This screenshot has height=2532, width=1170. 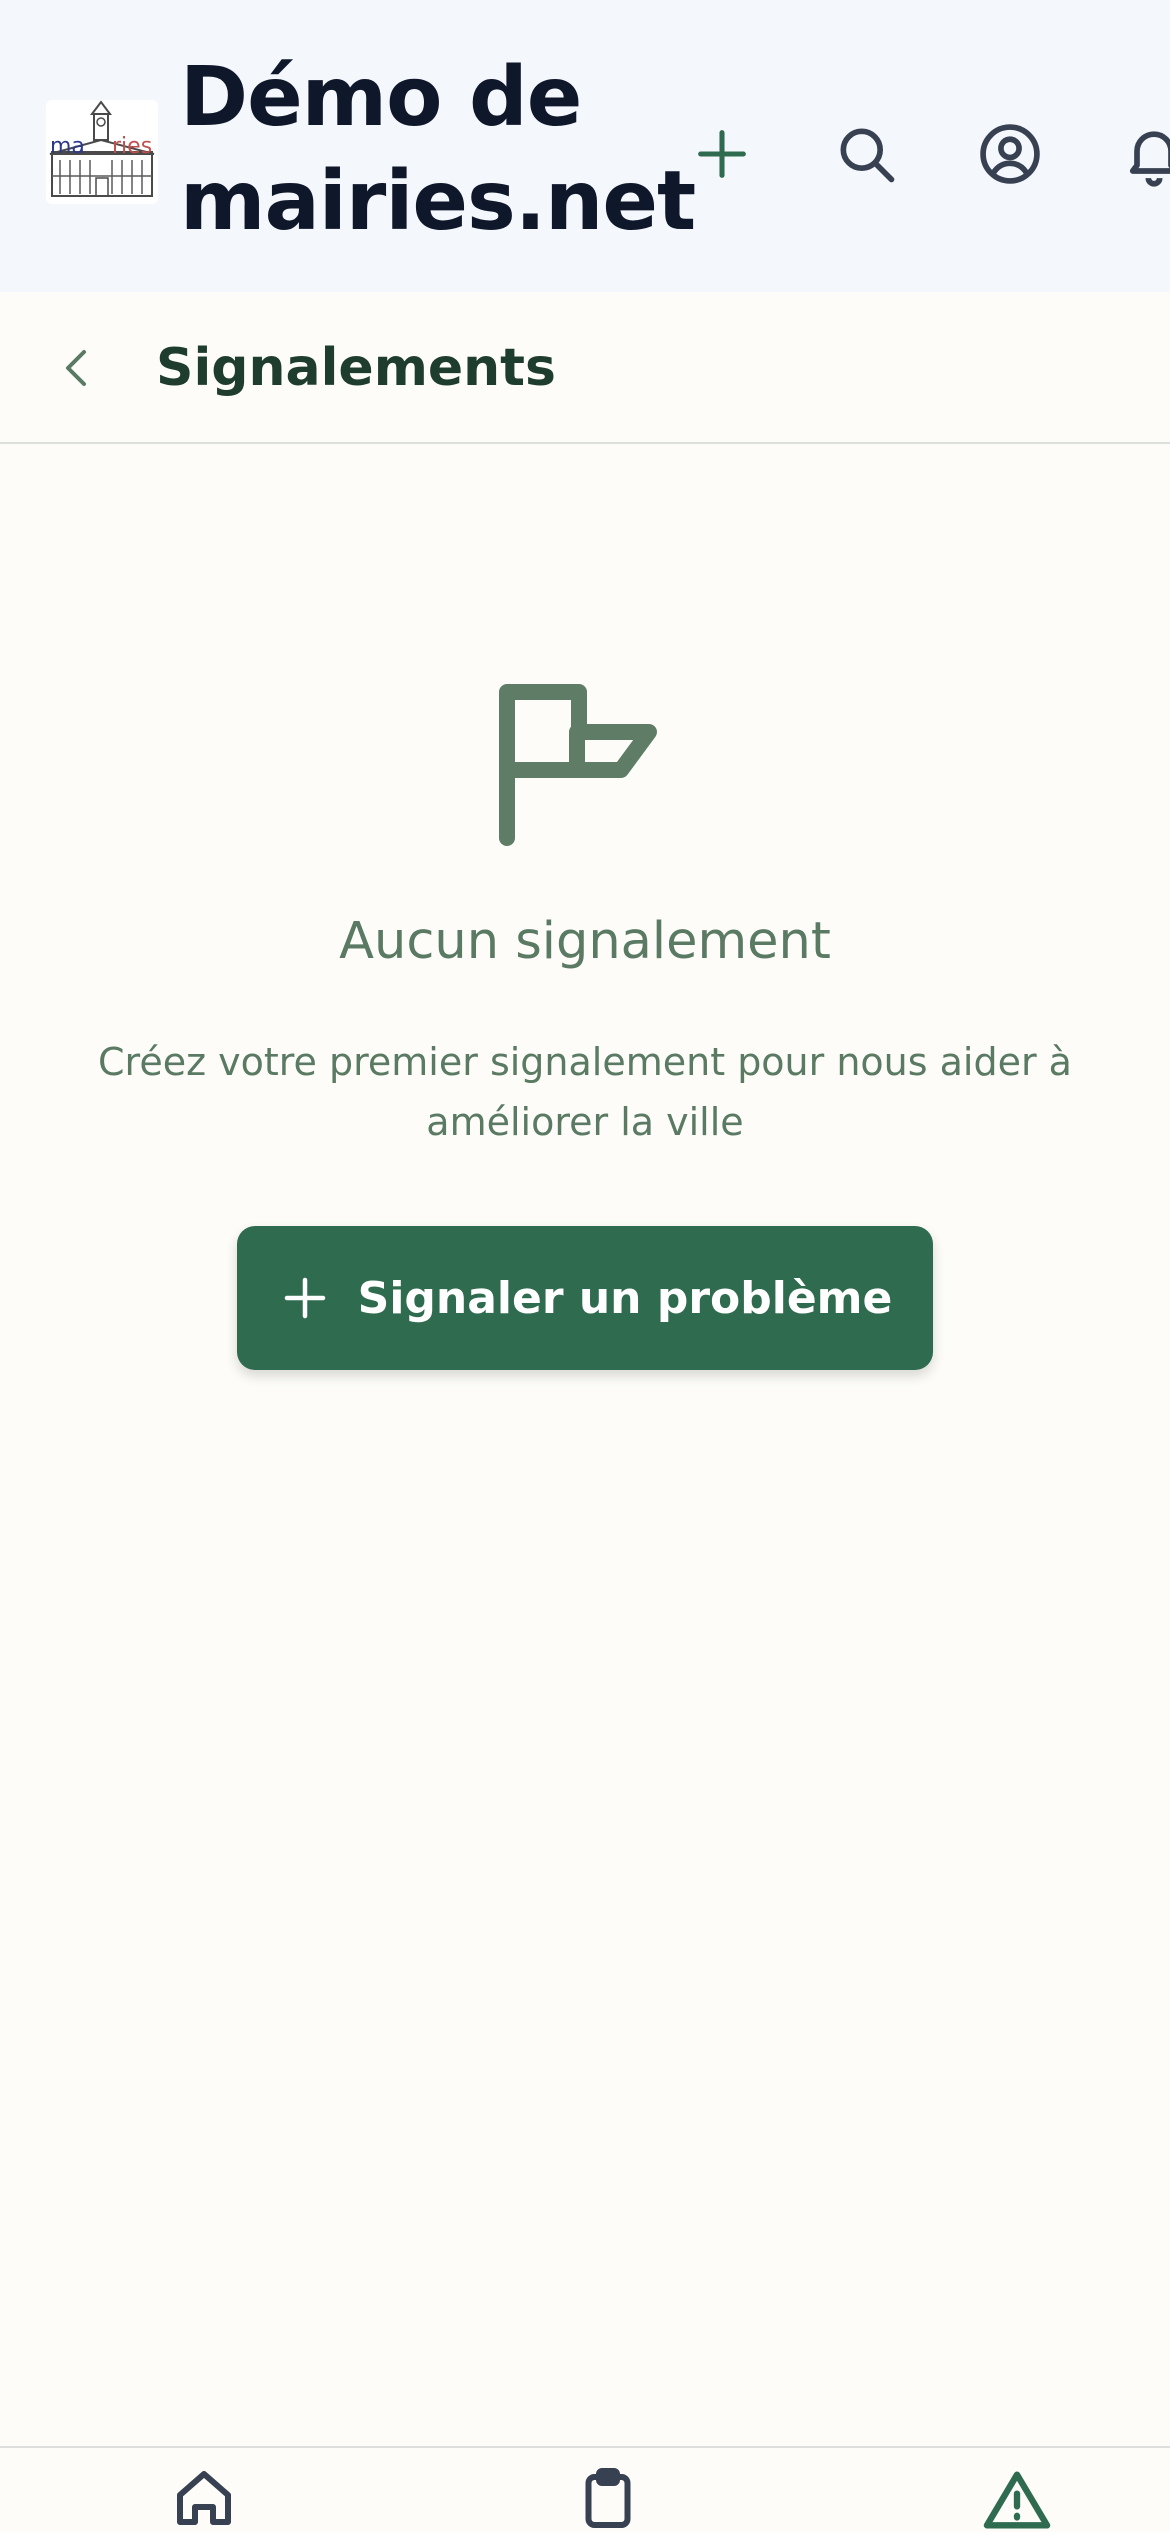 I want to click on notifications-button, so click(x=1144, y=154).